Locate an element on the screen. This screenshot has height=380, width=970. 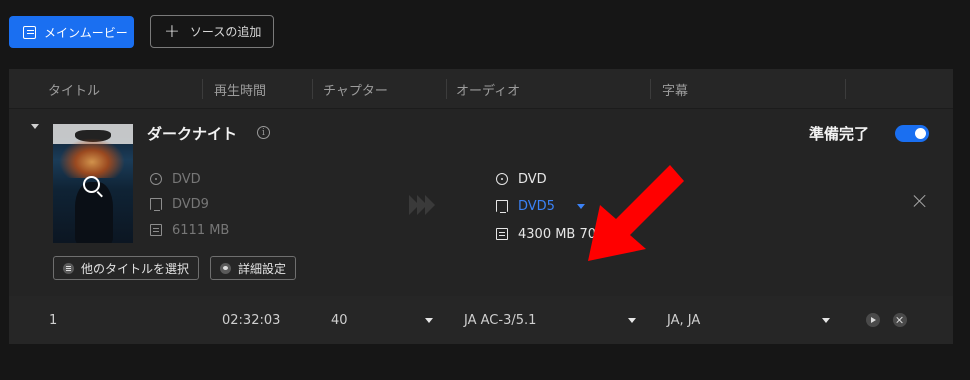
source-format-line: DVD9 is located at coordinates (179, 204).